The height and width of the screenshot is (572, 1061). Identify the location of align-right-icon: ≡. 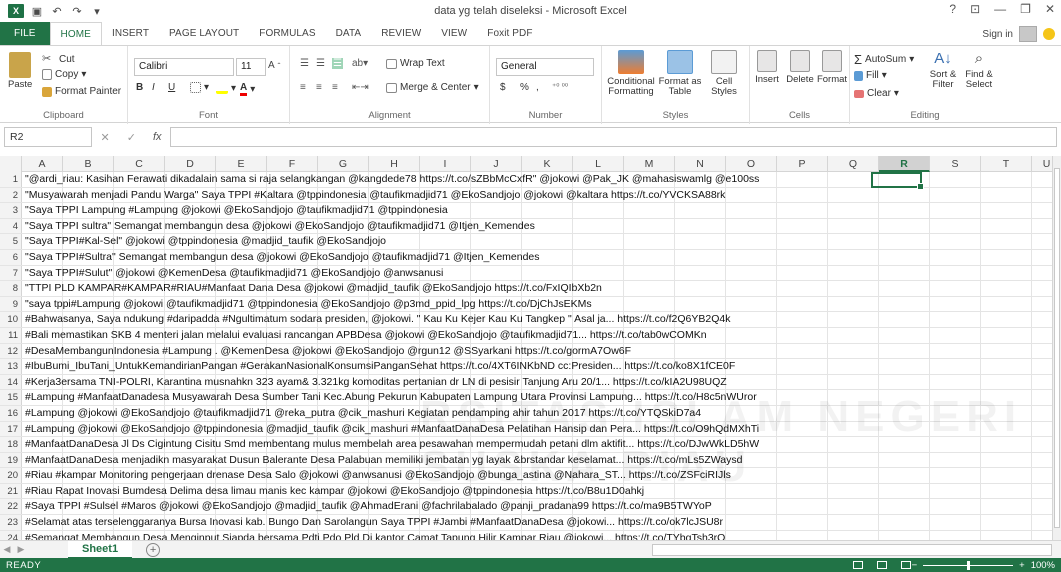
(335, 87).